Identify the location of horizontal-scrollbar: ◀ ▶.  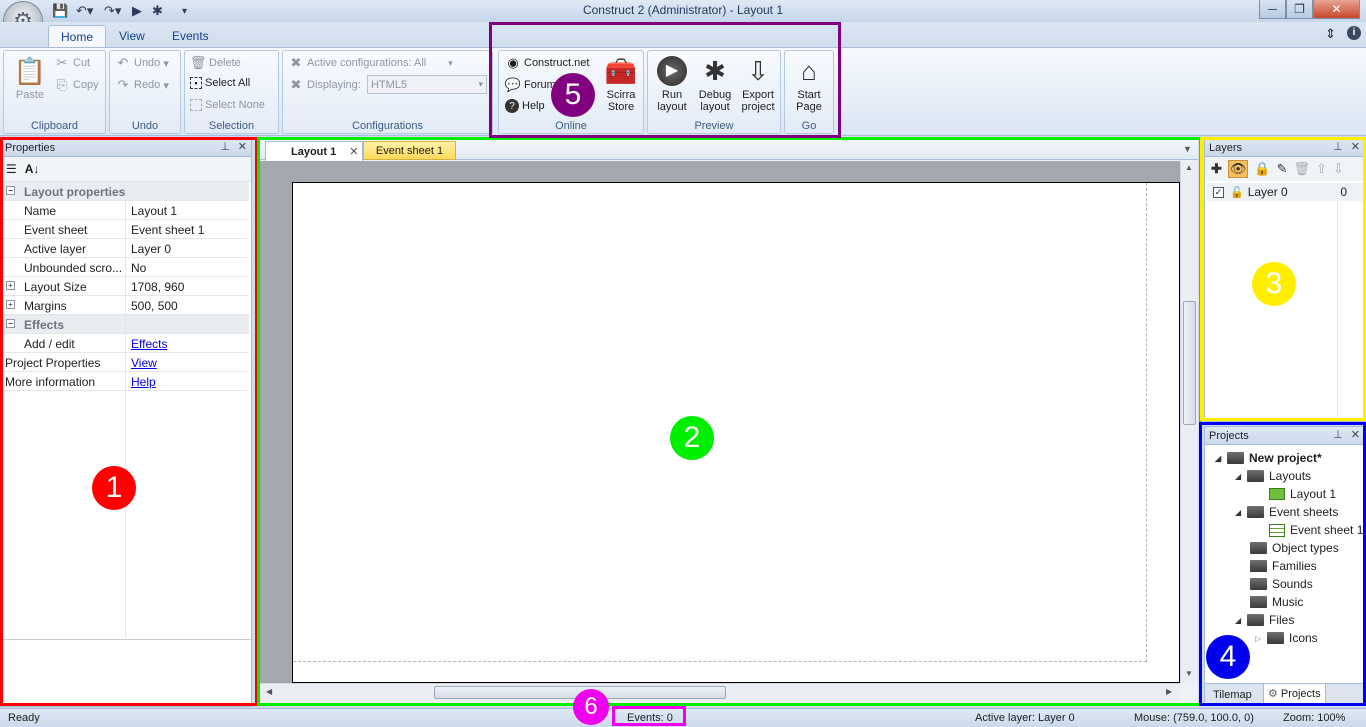
(720, 692).